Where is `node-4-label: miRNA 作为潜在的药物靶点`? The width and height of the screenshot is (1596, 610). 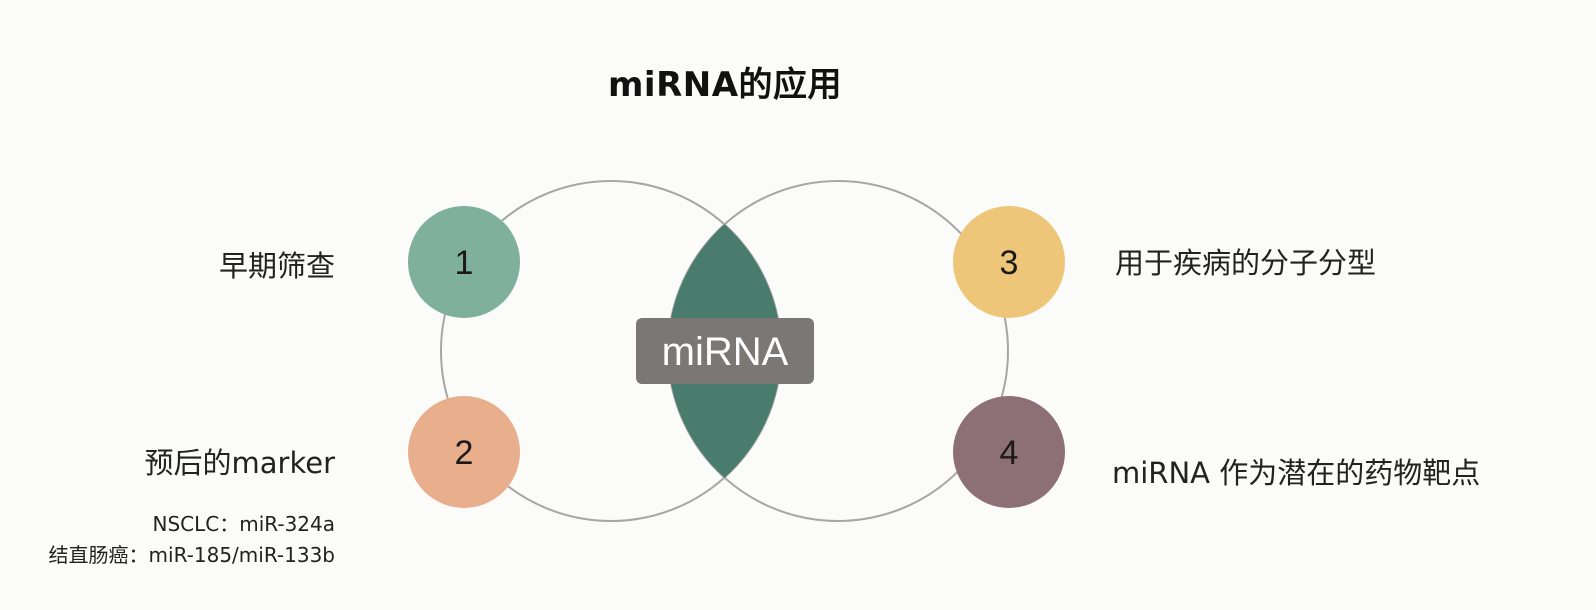
node-4-label: miRNA 作为潜在的药物靶点 is located at coordinates (1296, 473).